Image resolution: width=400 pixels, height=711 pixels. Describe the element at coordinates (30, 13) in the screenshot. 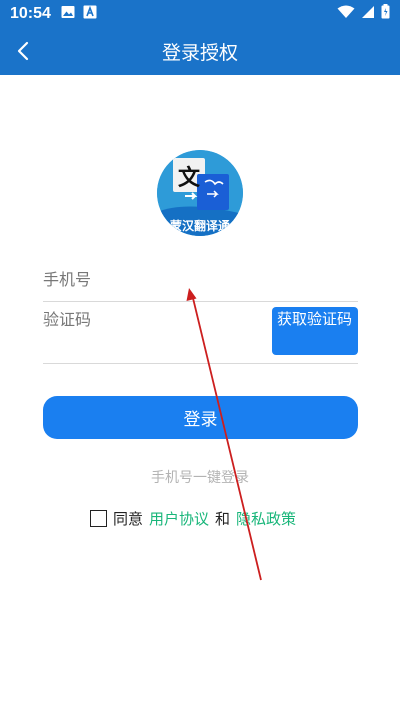

I see `status-time: 10:54` at that location.